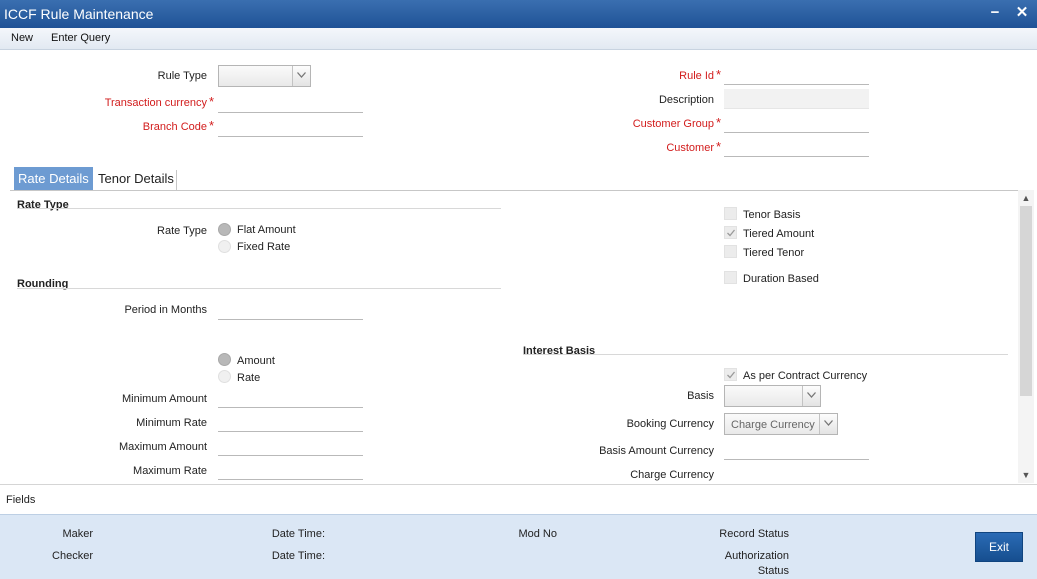 The image size is (1037, 579). What do you see at coordinates (22, 38) in the screenshot?
I see `menu-new: New` at bounding box center [22, 38].